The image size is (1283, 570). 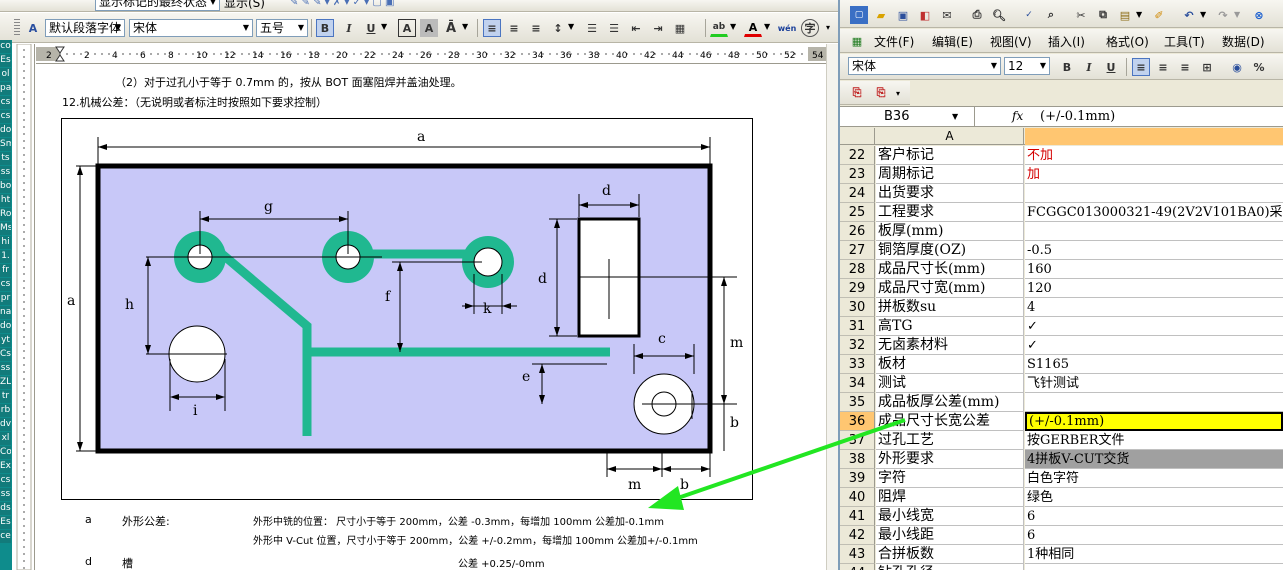 I want to click on cell-a: 铜箔厚度(OZ), so click(x=950, y=250).